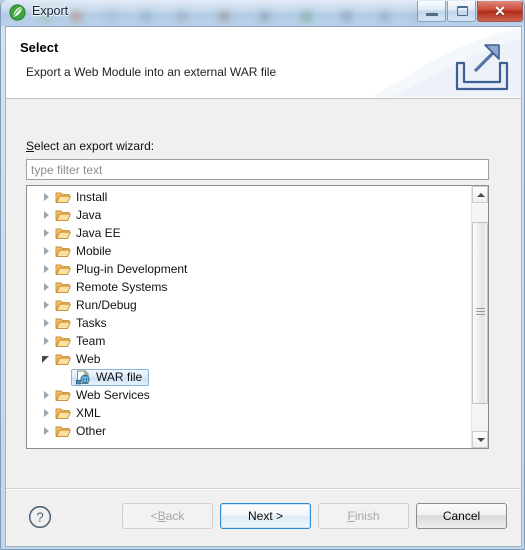  Describe the element at coordinates (249, 341) in the screenshot. I see `tree-row: Team` at that location.